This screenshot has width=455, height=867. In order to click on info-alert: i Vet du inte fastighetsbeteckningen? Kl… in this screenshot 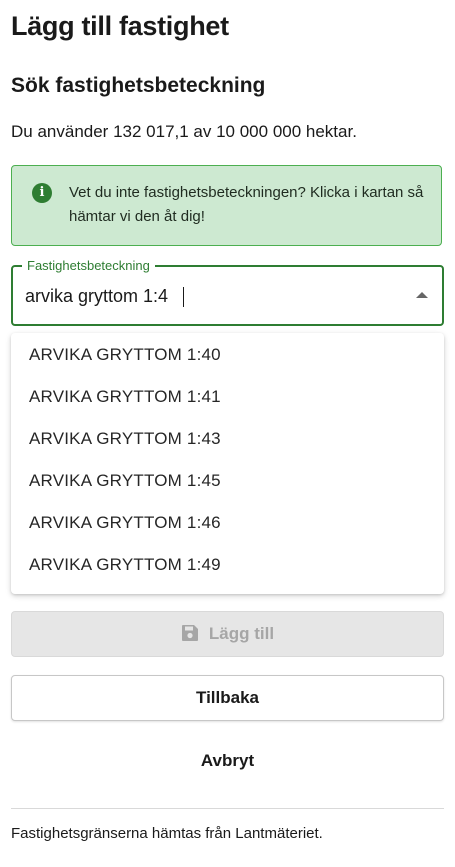, I will do `click(226, 205)`.